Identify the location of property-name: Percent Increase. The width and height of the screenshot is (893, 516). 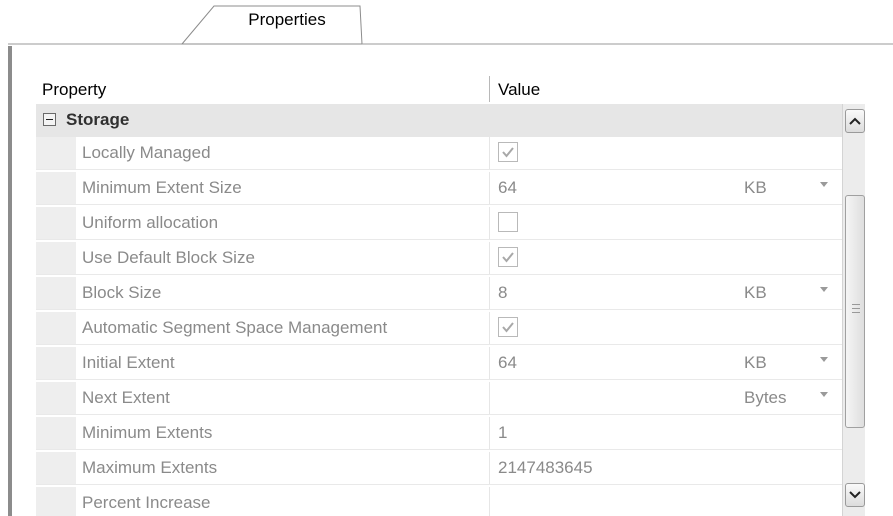
(146, 502).